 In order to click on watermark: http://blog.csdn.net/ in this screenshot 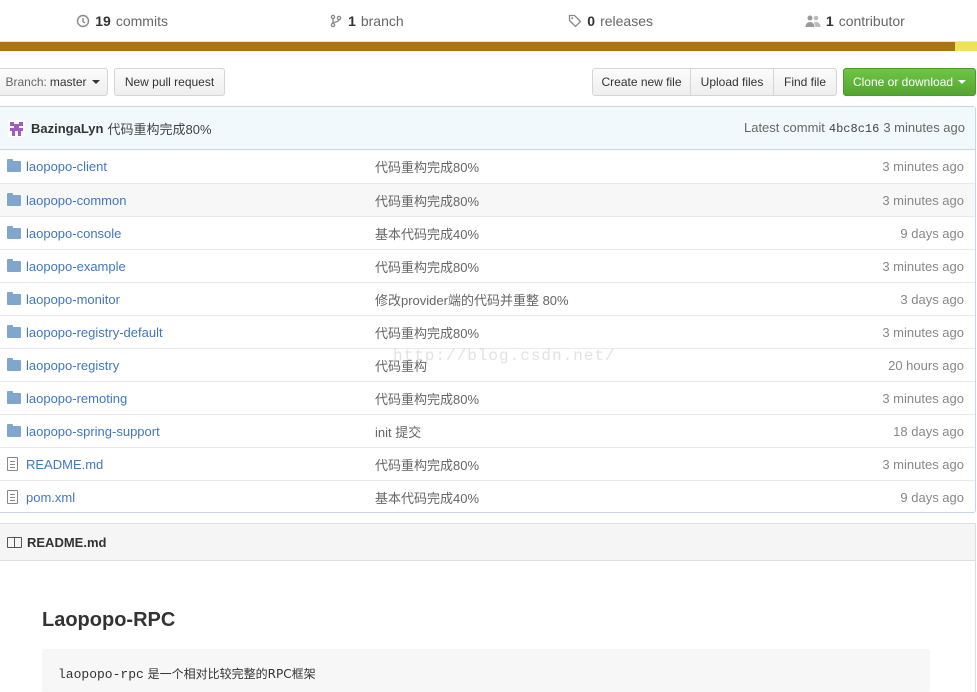, I will do `click(504, 356)`.